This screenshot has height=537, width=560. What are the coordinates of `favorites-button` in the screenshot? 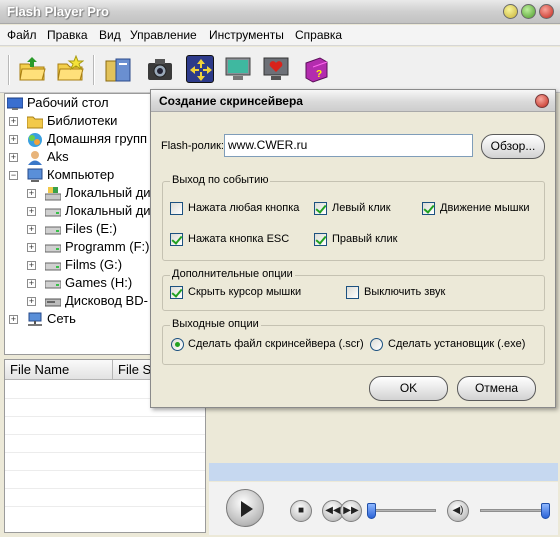 It's located at (276, 69).